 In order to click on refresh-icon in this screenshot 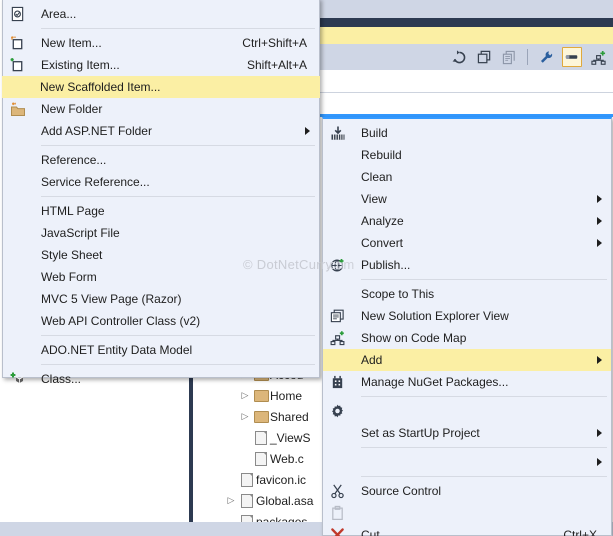, I will do `click(459, 57)`.